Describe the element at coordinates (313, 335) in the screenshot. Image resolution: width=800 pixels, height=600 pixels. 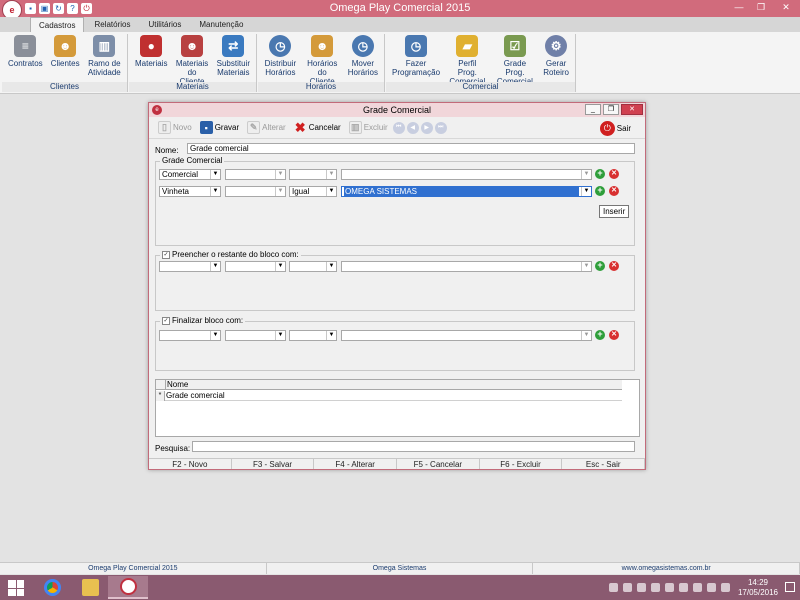
I see `finalizar-select-3: ▼` at that location.